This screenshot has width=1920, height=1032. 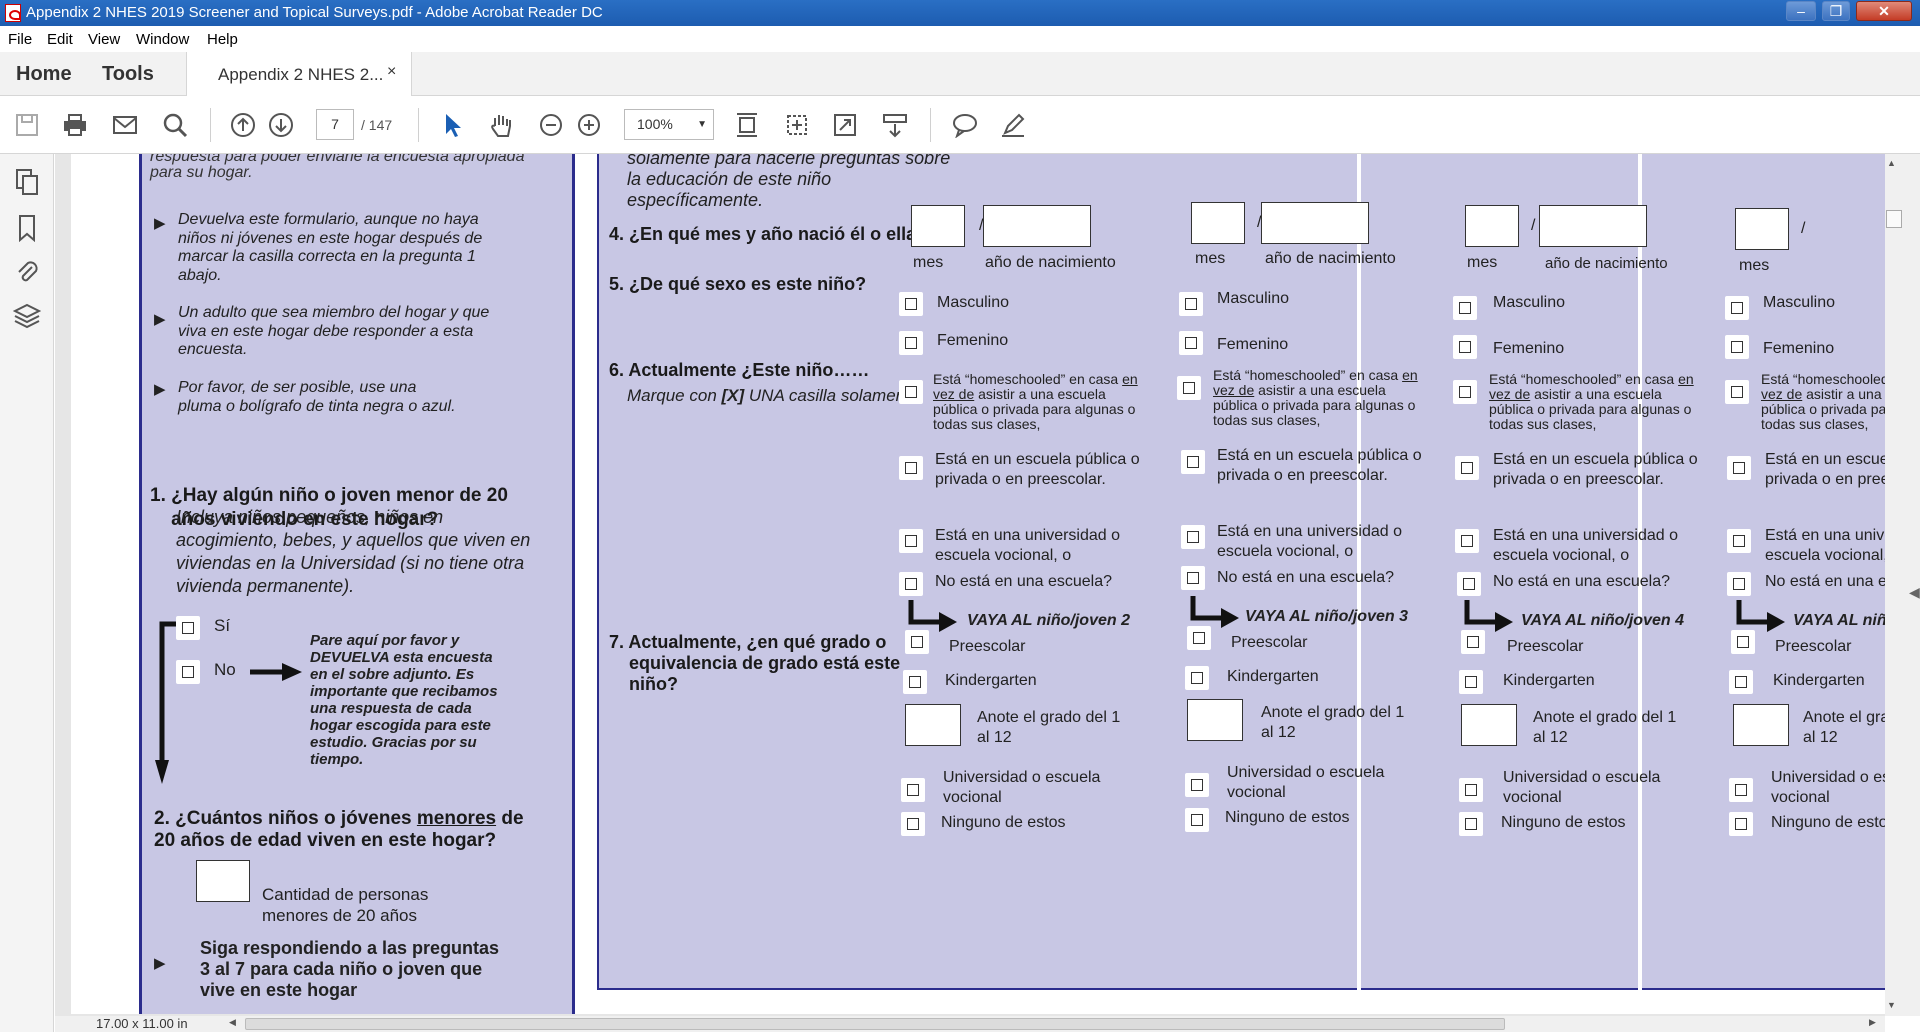 I want to click on zoom-in-icon, so click(x=589, y=125).